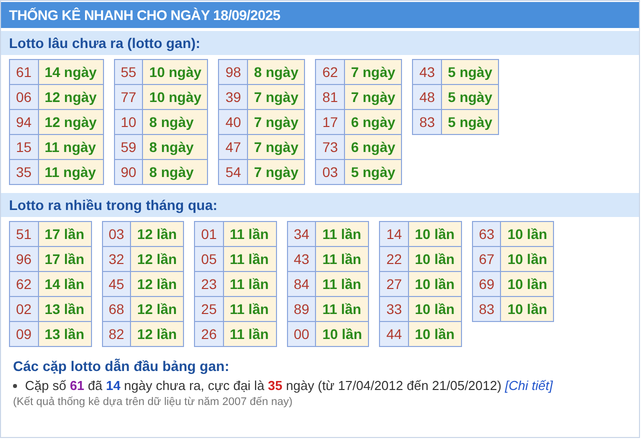 This screenshot has height=440, width=644. I want to click on lotto-number-cell: 17, so click(330, 122).